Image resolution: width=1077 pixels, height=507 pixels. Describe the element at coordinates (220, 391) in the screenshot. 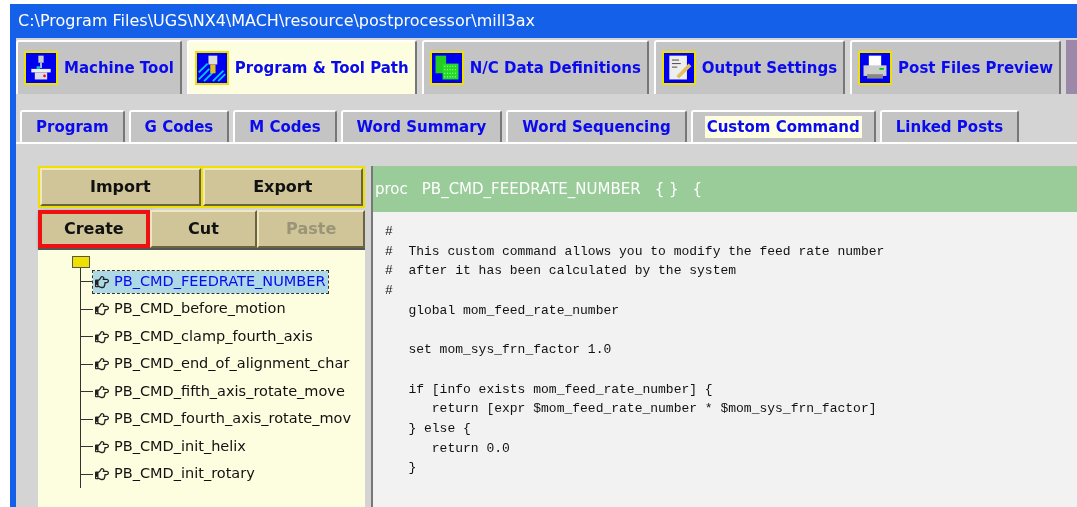

I see `tree-item: PB_CMD_fifth_axis_rotate_move` at that location.